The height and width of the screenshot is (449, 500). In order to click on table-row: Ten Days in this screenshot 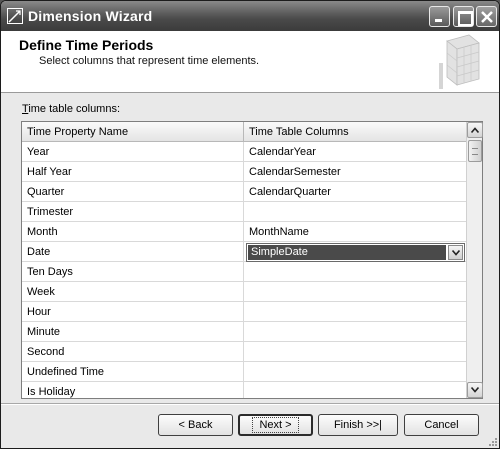, I will do `click(244, 272)`.